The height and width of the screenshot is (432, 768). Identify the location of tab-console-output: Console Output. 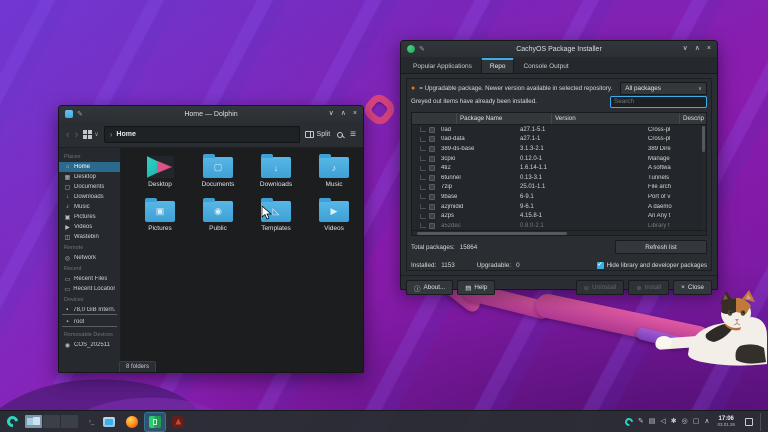
(545, 66).